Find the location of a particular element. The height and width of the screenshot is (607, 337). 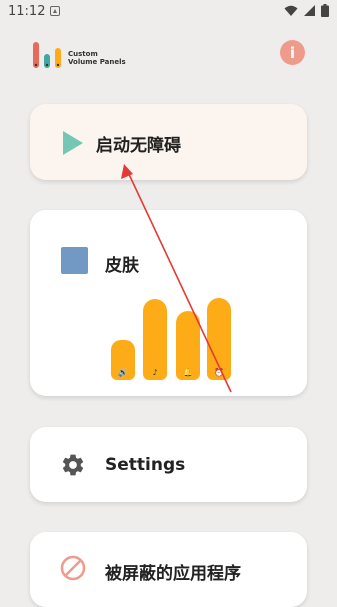

wifi-icon is located at coordinates (291, 10).